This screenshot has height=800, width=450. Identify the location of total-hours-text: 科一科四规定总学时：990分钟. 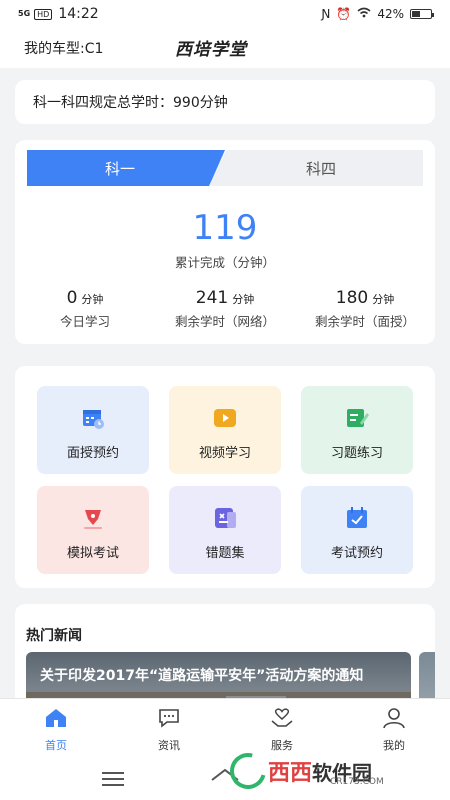
(130, 103).